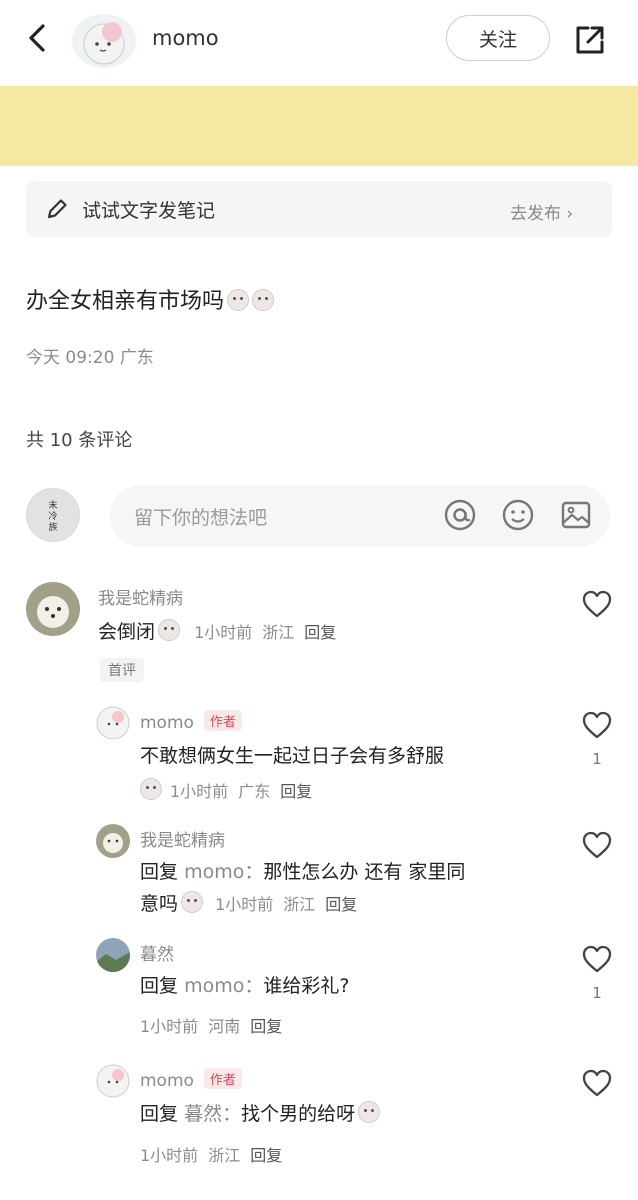 The image size is (638, 1200). I want to click on at-icon, so click(460, 515).